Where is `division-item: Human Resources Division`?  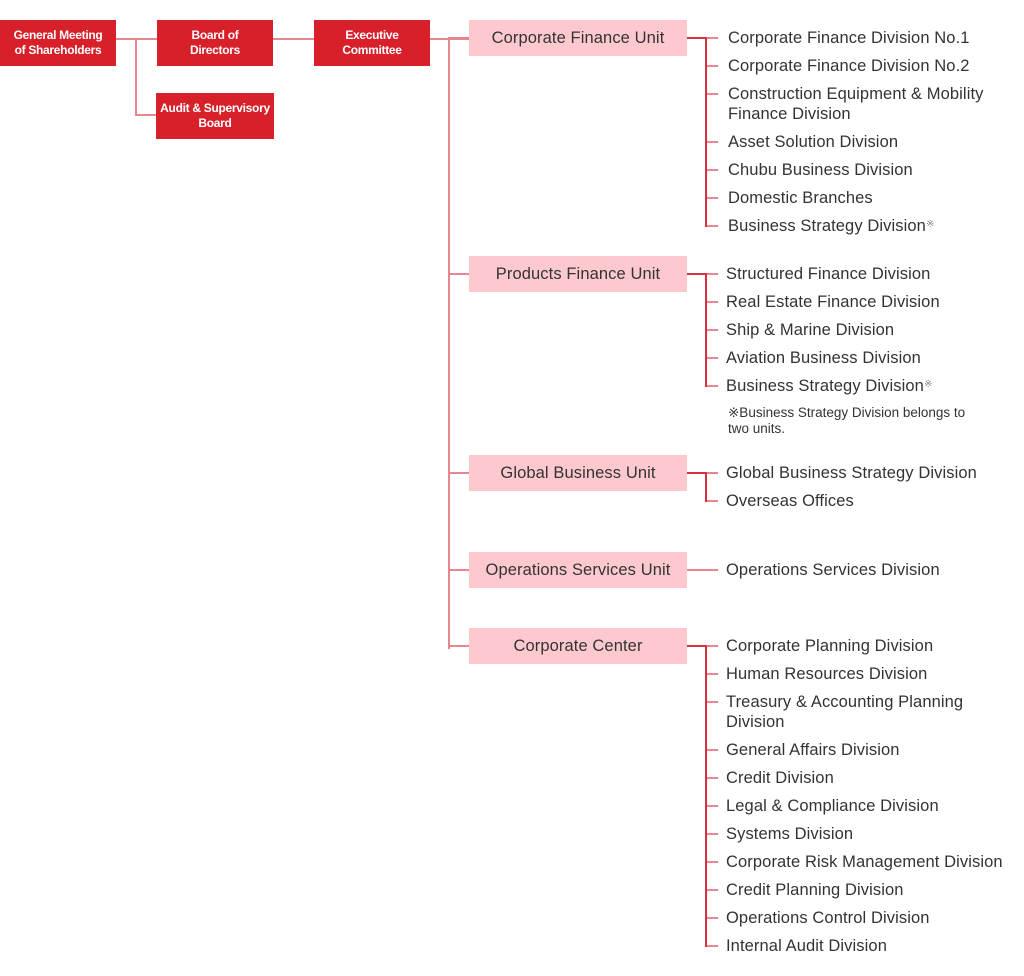 division-item: Human Resources Division is located at coordinates (827, 674).